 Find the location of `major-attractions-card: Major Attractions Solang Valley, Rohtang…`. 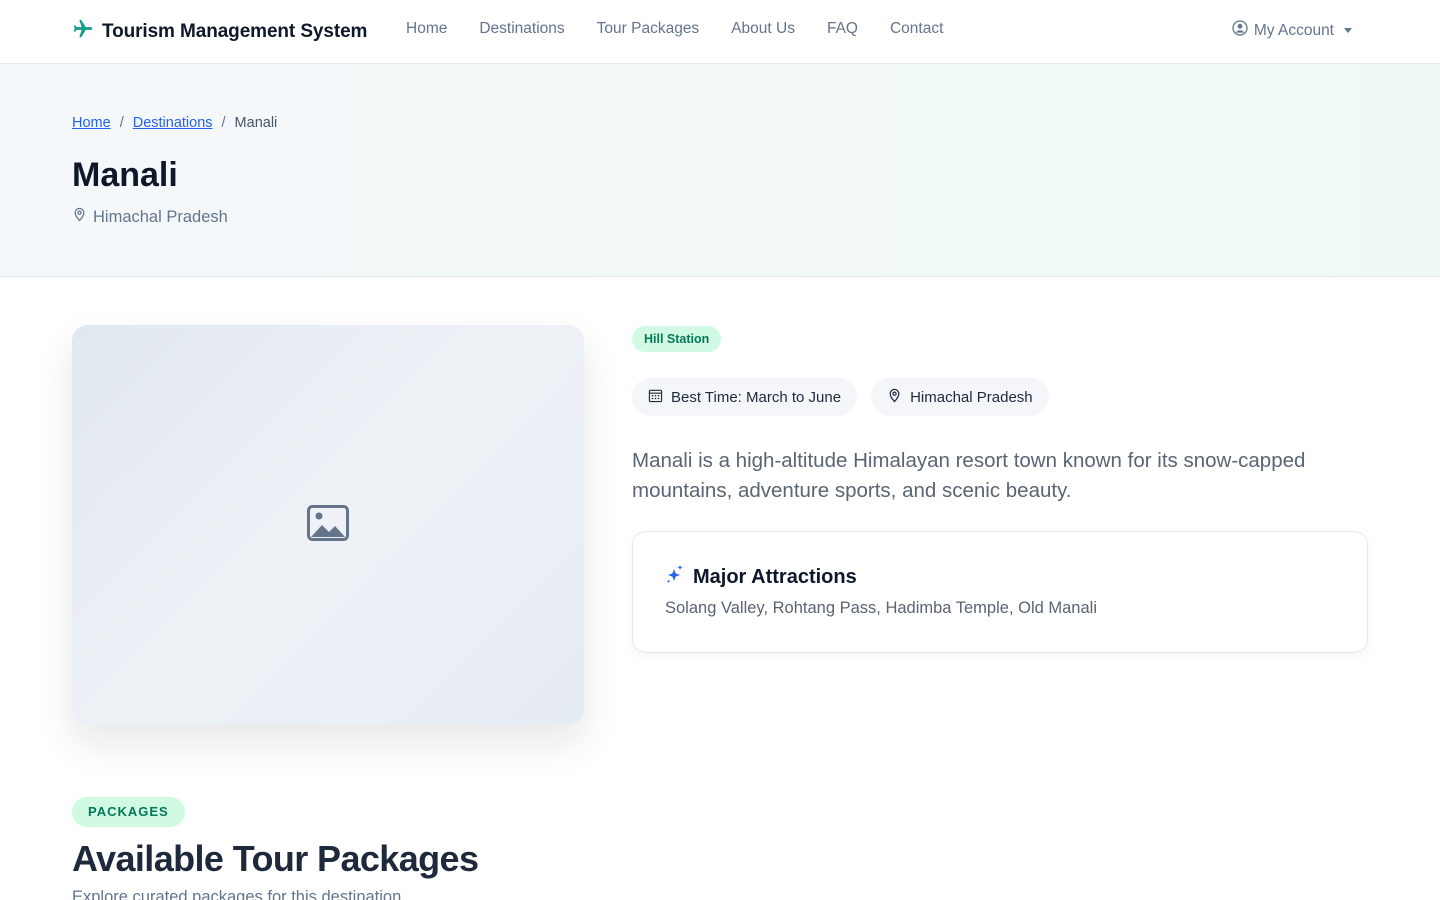

major-attractions-card: Major Attractions Solang Valley, Rohtang… is located at coordinates (1000, 592).